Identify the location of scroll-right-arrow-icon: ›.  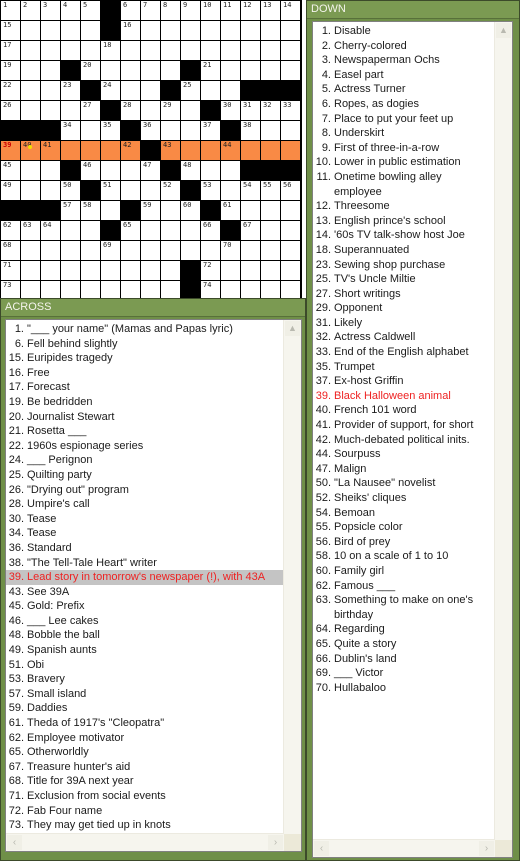
(275, 842).